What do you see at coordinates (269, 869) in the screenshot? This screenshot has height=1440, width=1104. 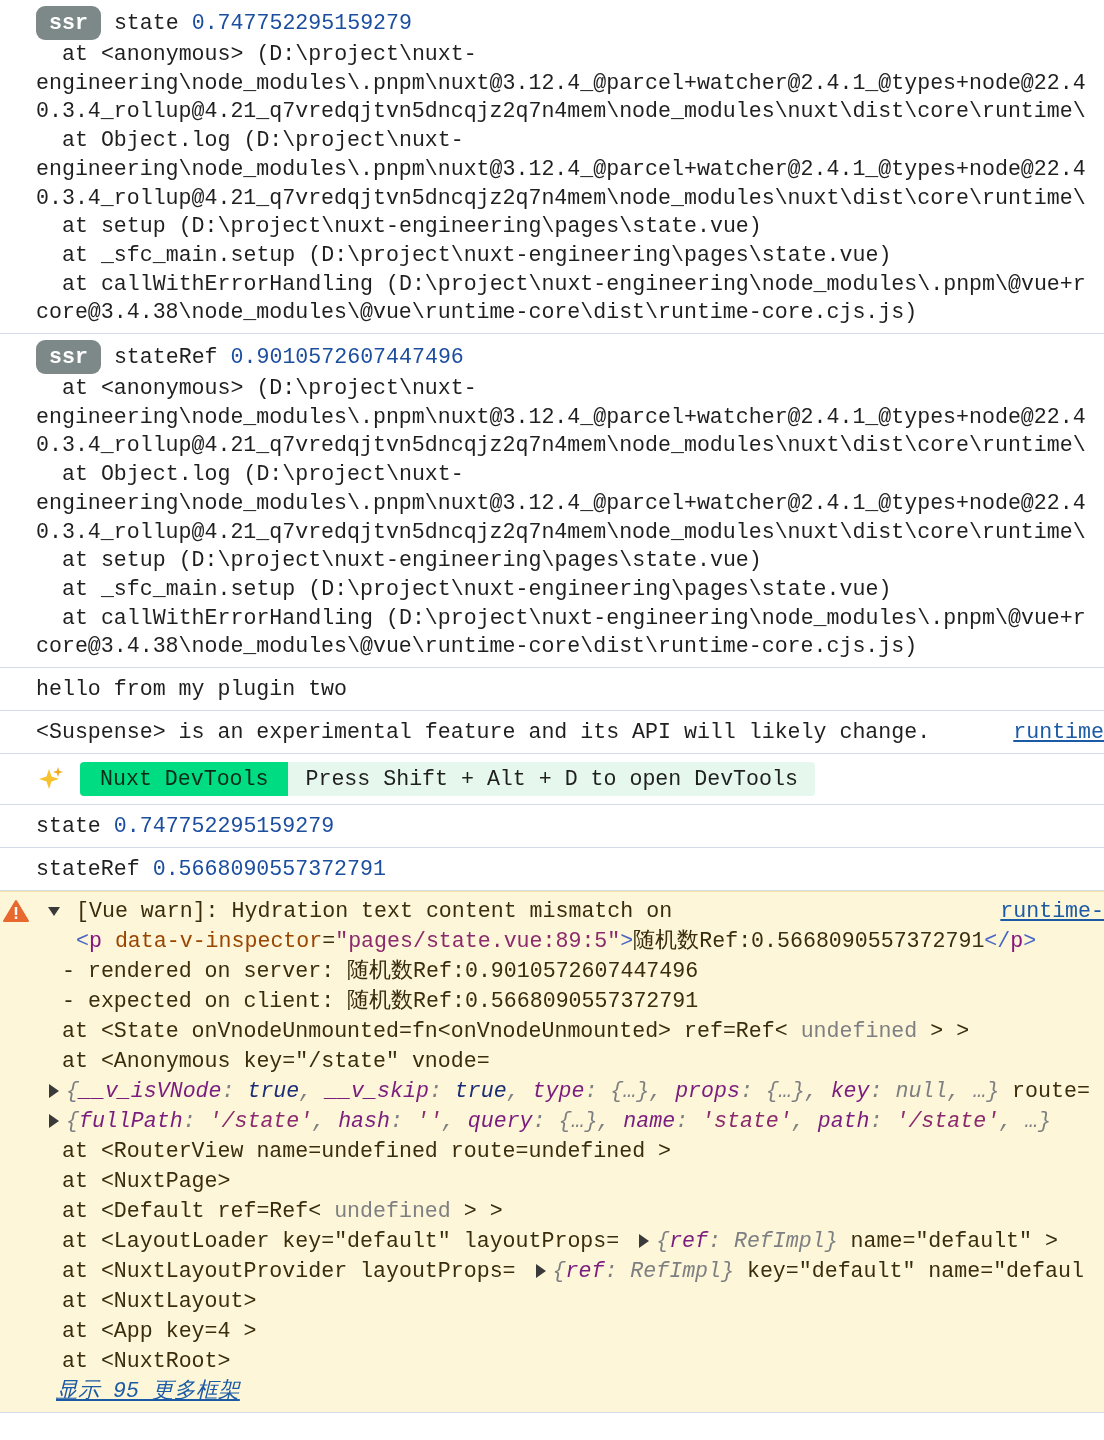 I see `number-value: 0.5668090557372791` at bounding box center [269, 869].